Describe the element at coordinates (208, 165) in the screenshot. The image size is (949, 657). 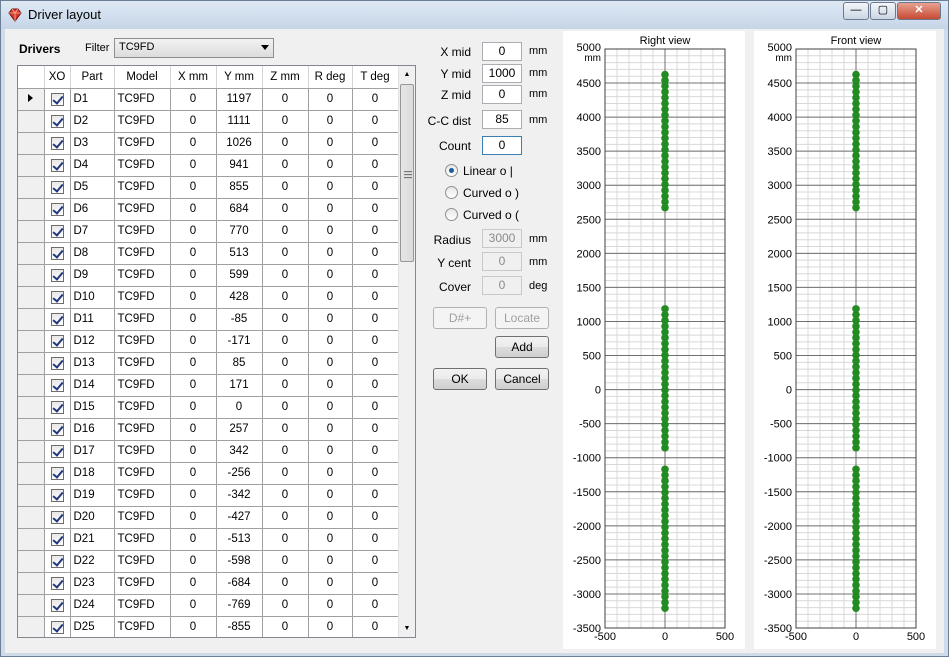
I see `table-row: D4 TC9FD 0 941 0 0 0` at that location.